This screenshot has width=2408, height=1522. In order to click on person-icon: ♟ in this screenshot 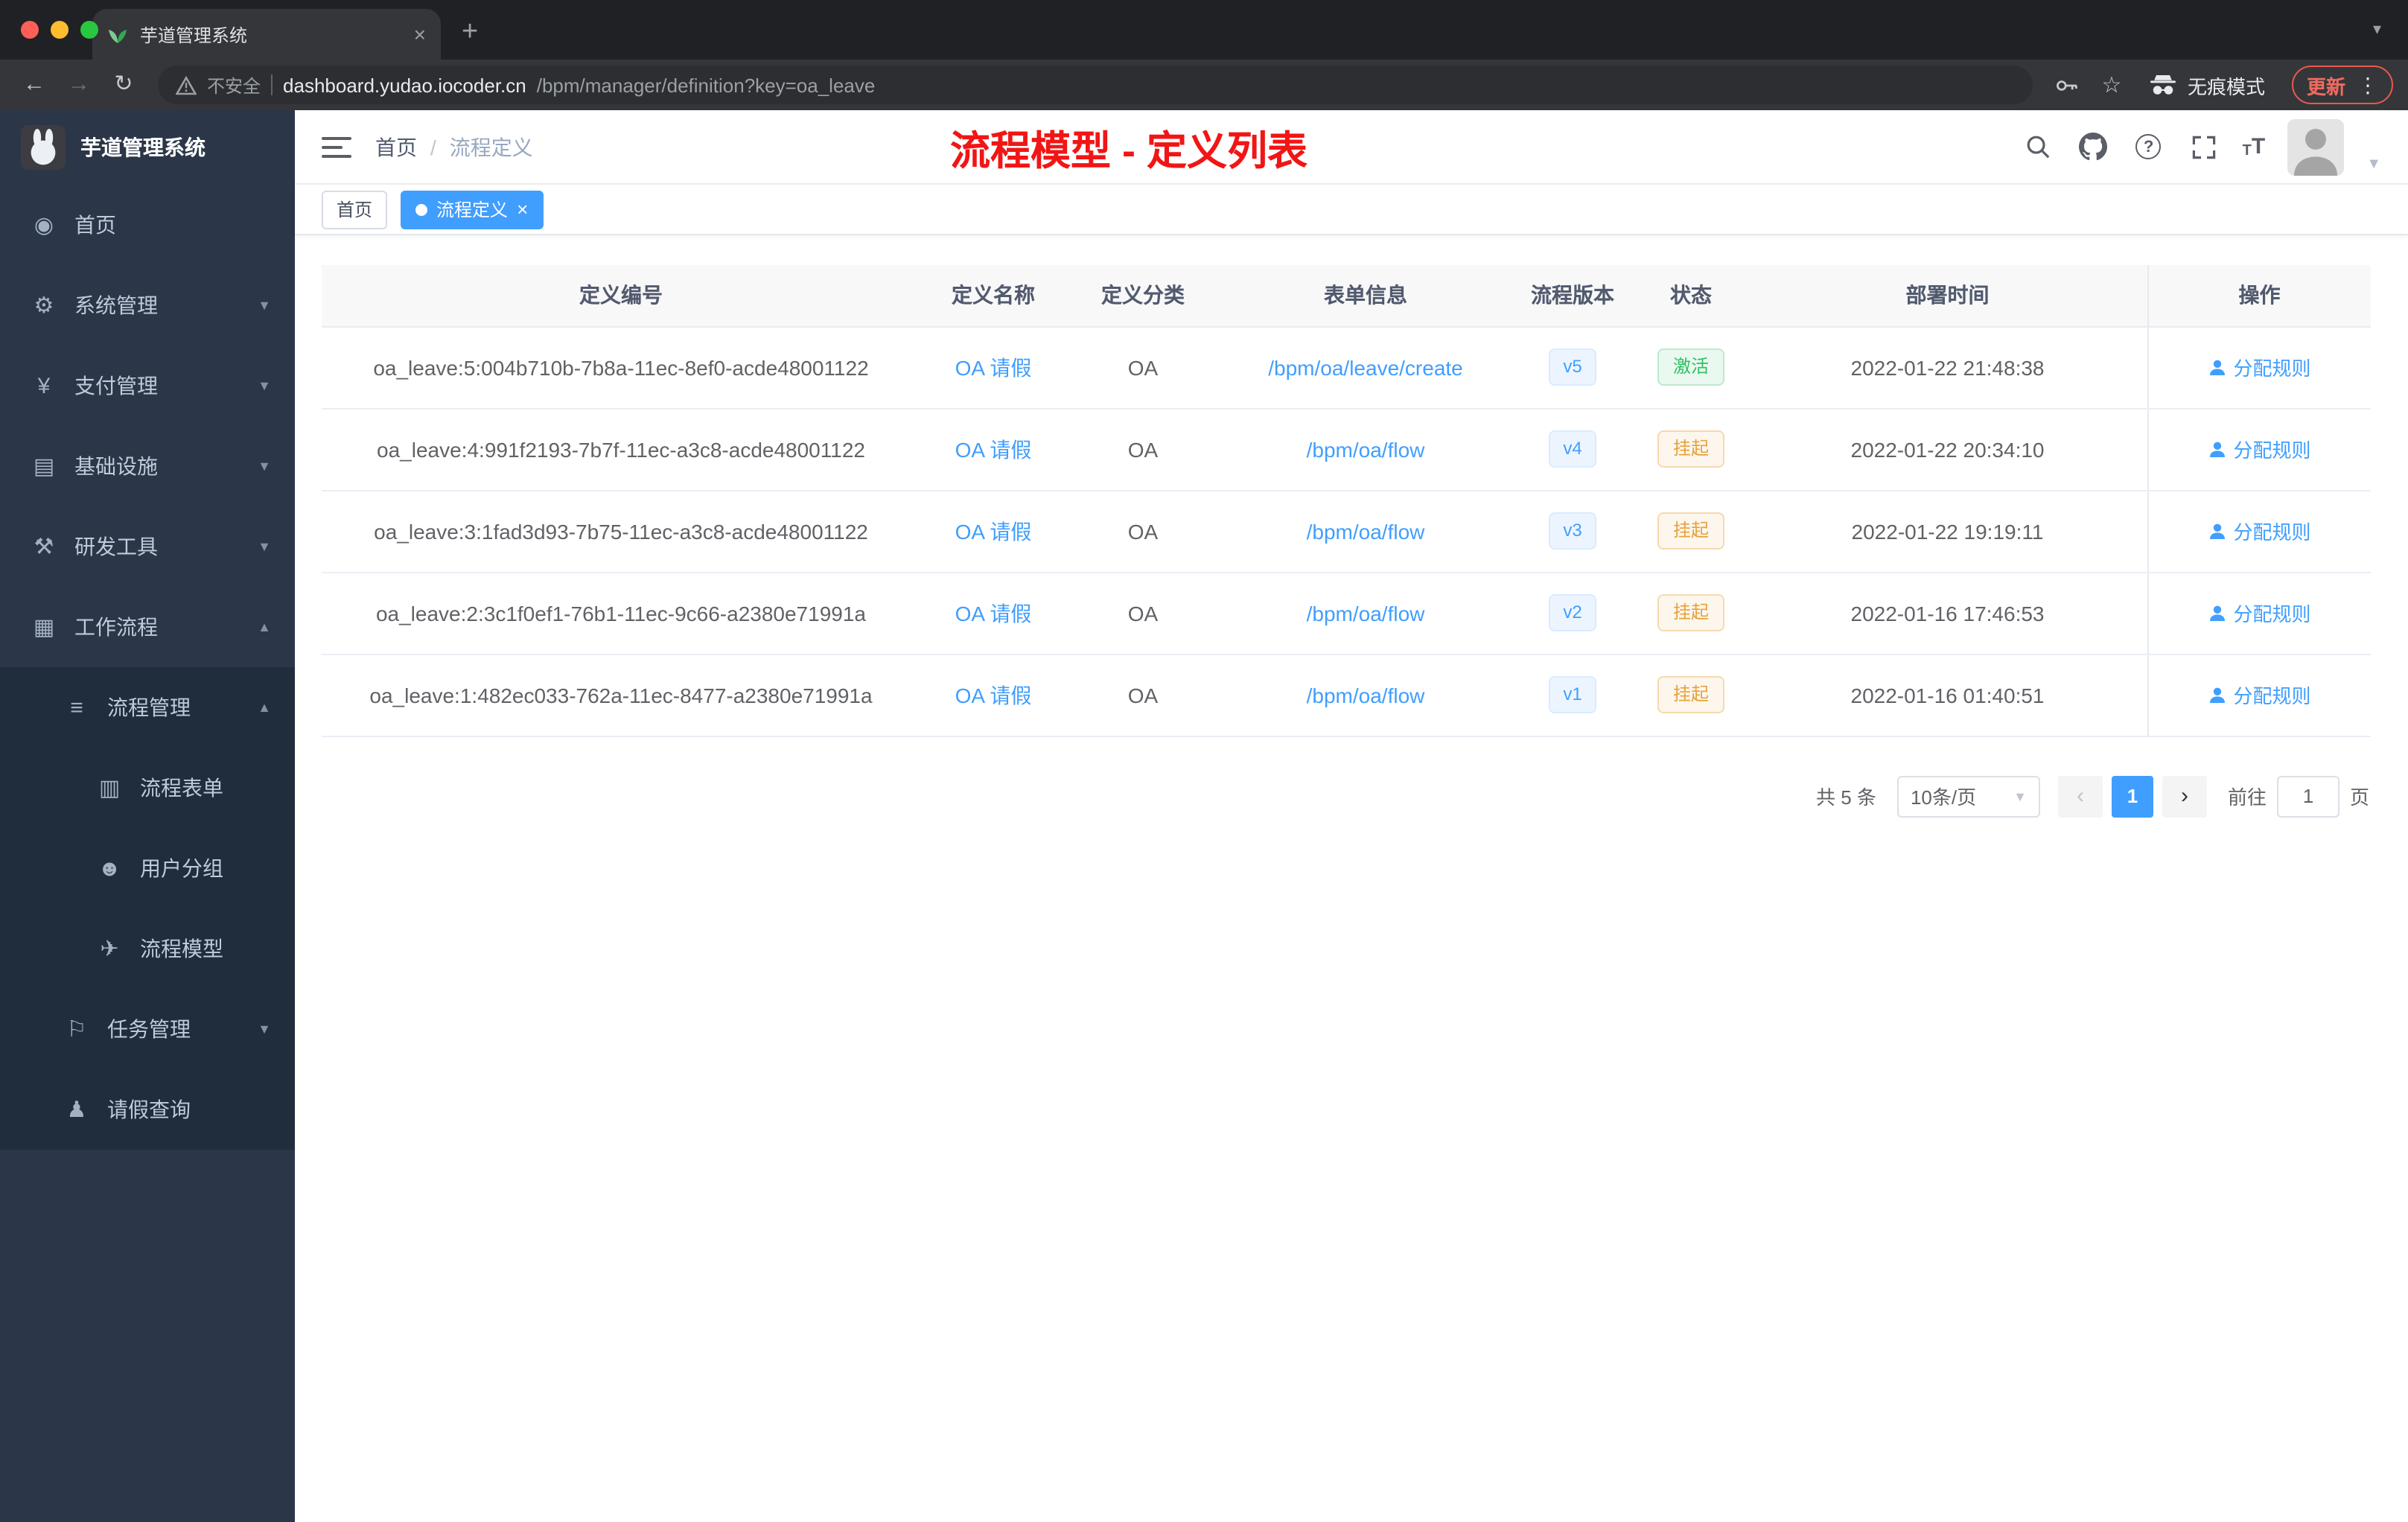, I will do `click(76, 1110)`.